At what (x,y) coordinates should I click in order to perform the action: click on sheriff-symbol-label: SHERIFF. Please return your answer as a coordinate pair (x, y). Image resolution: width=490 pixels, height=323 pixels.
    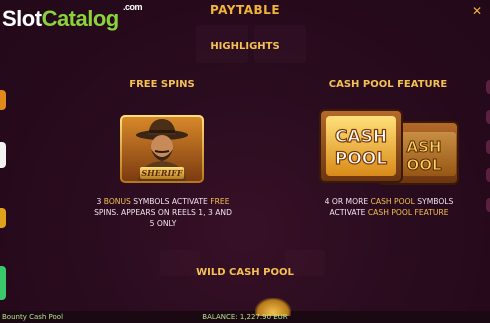
    Looking at the image, I should click on (162, 173).